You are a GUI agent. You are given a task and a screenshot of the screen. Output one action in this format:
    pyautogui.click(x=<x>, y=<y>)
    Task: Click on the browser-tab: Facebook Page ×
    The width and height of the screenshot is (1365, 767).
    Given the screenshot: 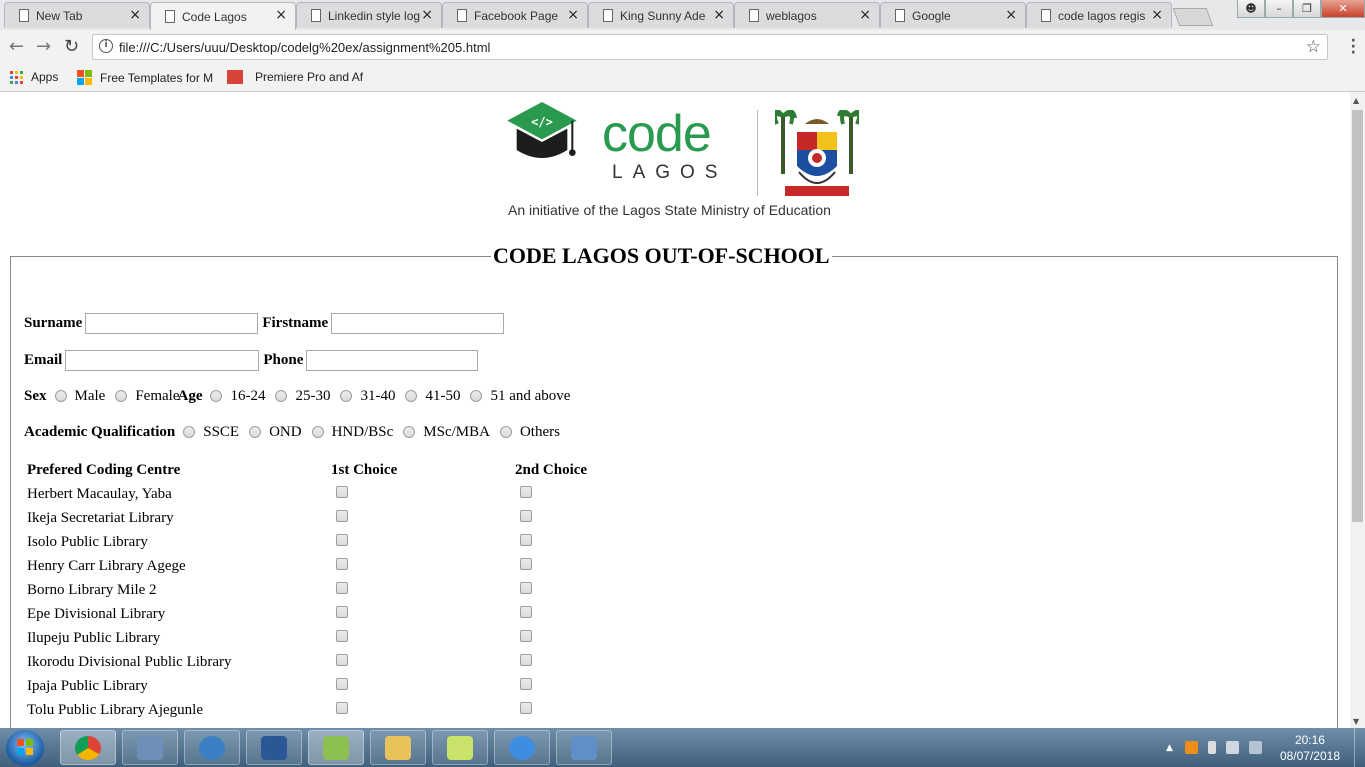 What is the action you would take?
    pyautogui.click(x=515, y=15)
    